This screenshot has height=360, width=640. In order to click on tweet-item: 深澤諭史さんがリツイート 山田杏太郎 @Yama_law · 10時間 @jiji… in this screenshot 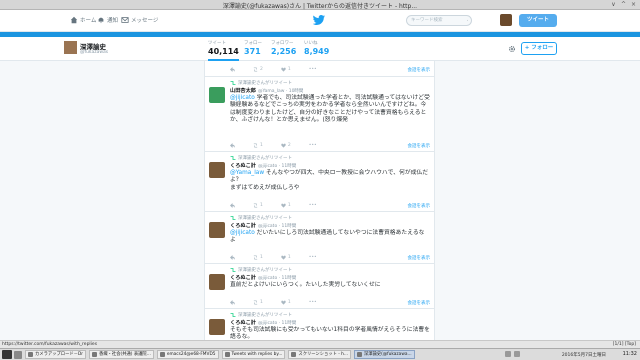, I will do `click(319, 114)`.